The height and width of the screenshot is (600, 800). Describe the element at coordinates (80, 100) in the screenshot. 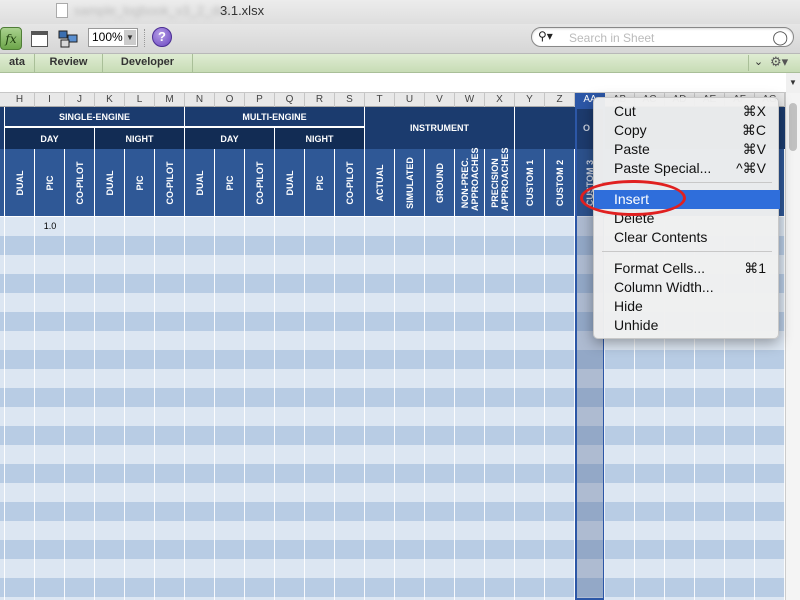

I see `column-header-j: J` at that location.